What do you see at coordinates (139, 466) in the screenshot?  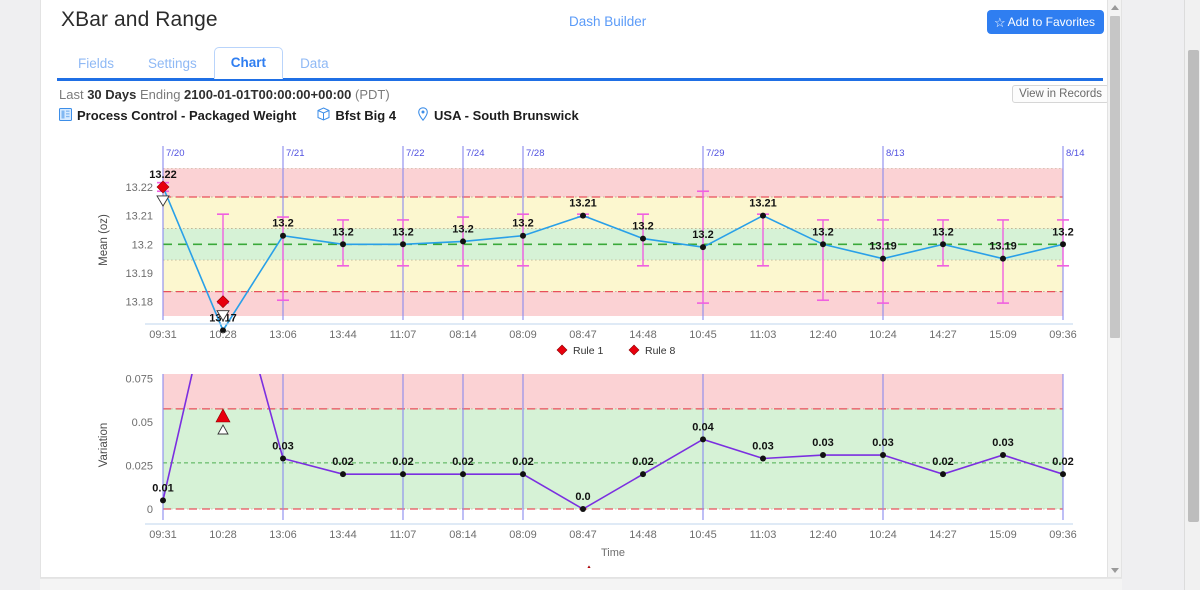 I see `y-axis-tick-label: 0.025` at bounding box center [139, 466].